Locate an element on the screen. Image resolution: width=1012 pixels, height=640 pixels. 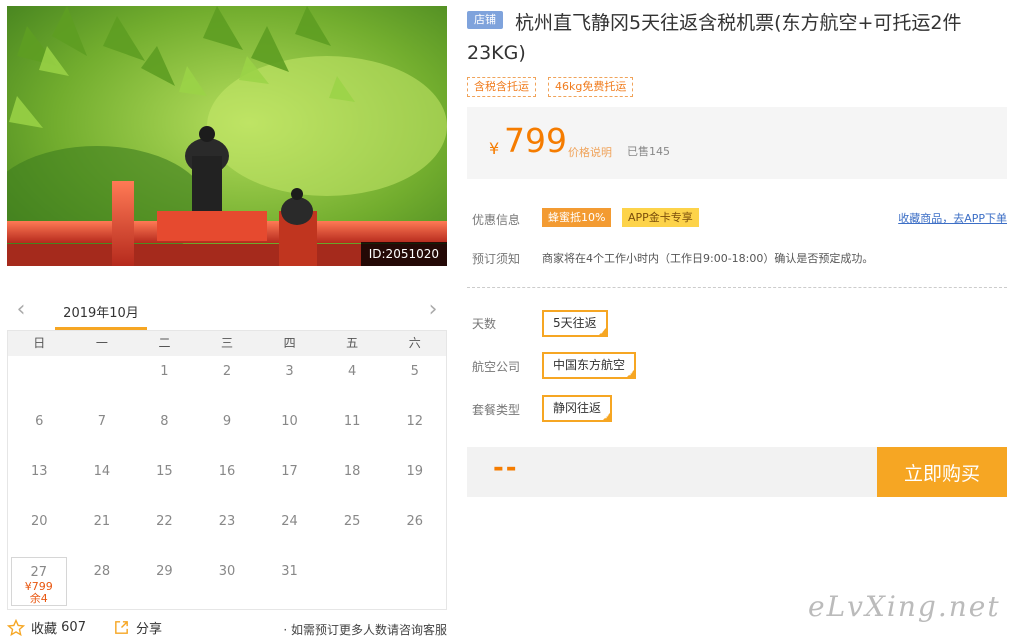
calendar-day: 15 is located at coordinates (164, 481).